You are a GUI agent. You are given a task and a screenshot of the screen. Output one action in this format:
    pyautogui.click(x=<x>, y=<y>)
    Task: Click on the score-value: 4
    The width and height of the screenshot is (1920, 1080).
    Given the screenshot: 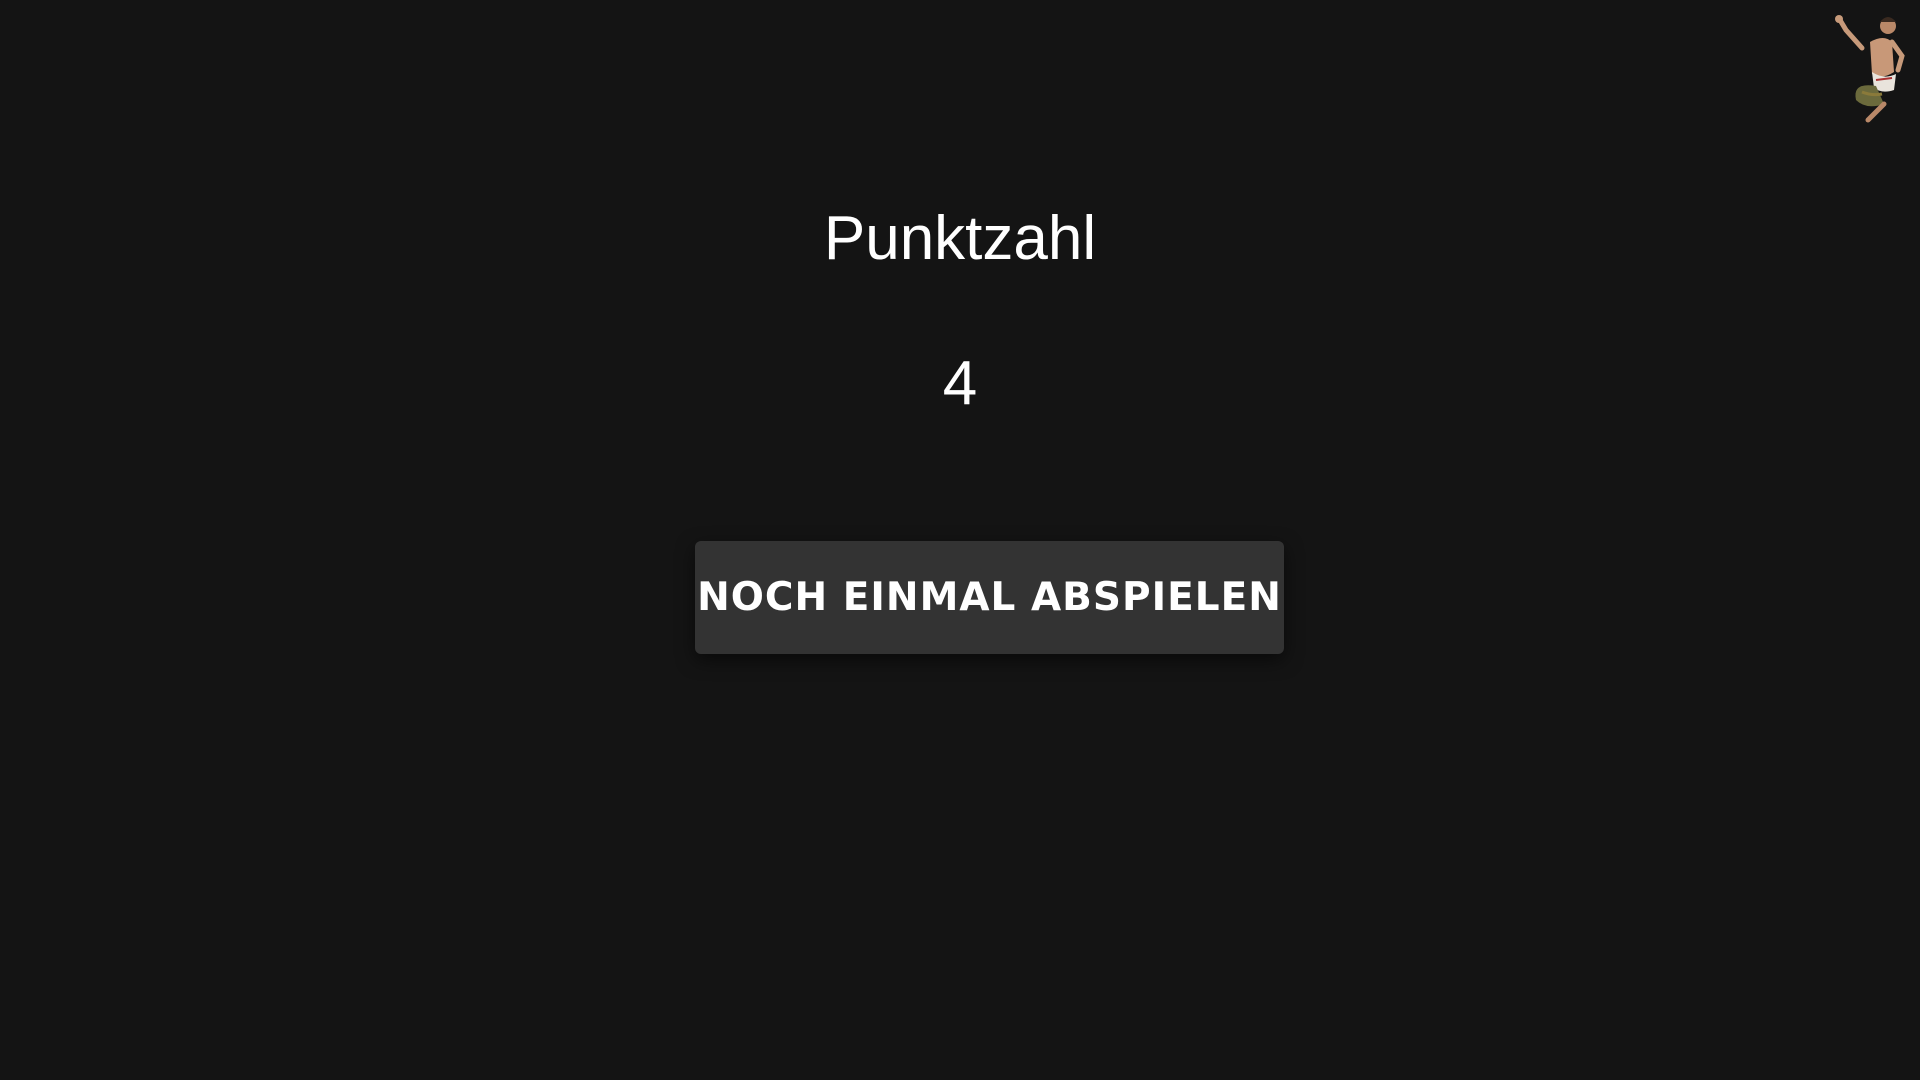 What is the action you would take?
    pyautogui.click(x=960, y=383)
    